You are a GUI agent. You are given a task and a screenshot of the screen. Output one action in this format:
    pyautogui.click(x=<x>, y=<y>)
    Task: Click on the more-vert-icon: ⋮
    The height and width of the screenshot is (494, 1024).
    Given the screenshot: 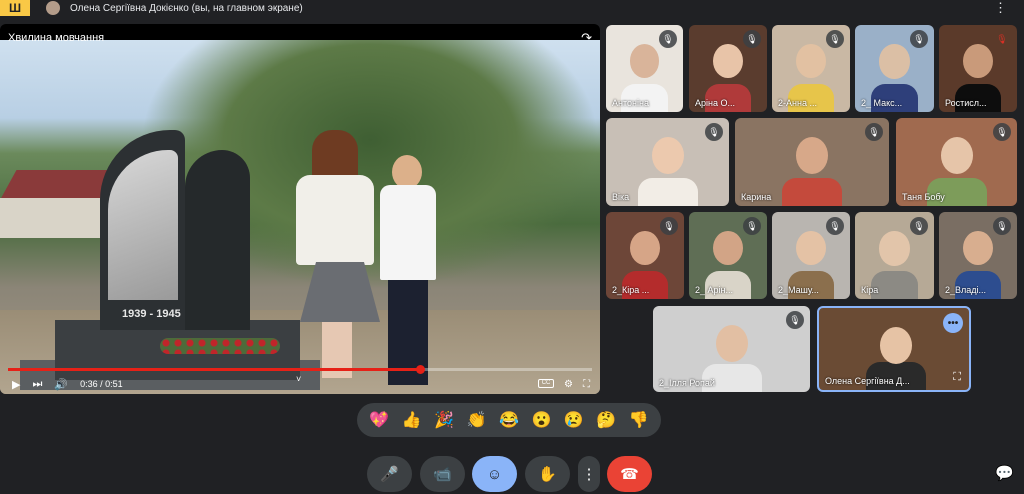 What is the action you would take?
    pyautogui.click(x=589, y=474)
    